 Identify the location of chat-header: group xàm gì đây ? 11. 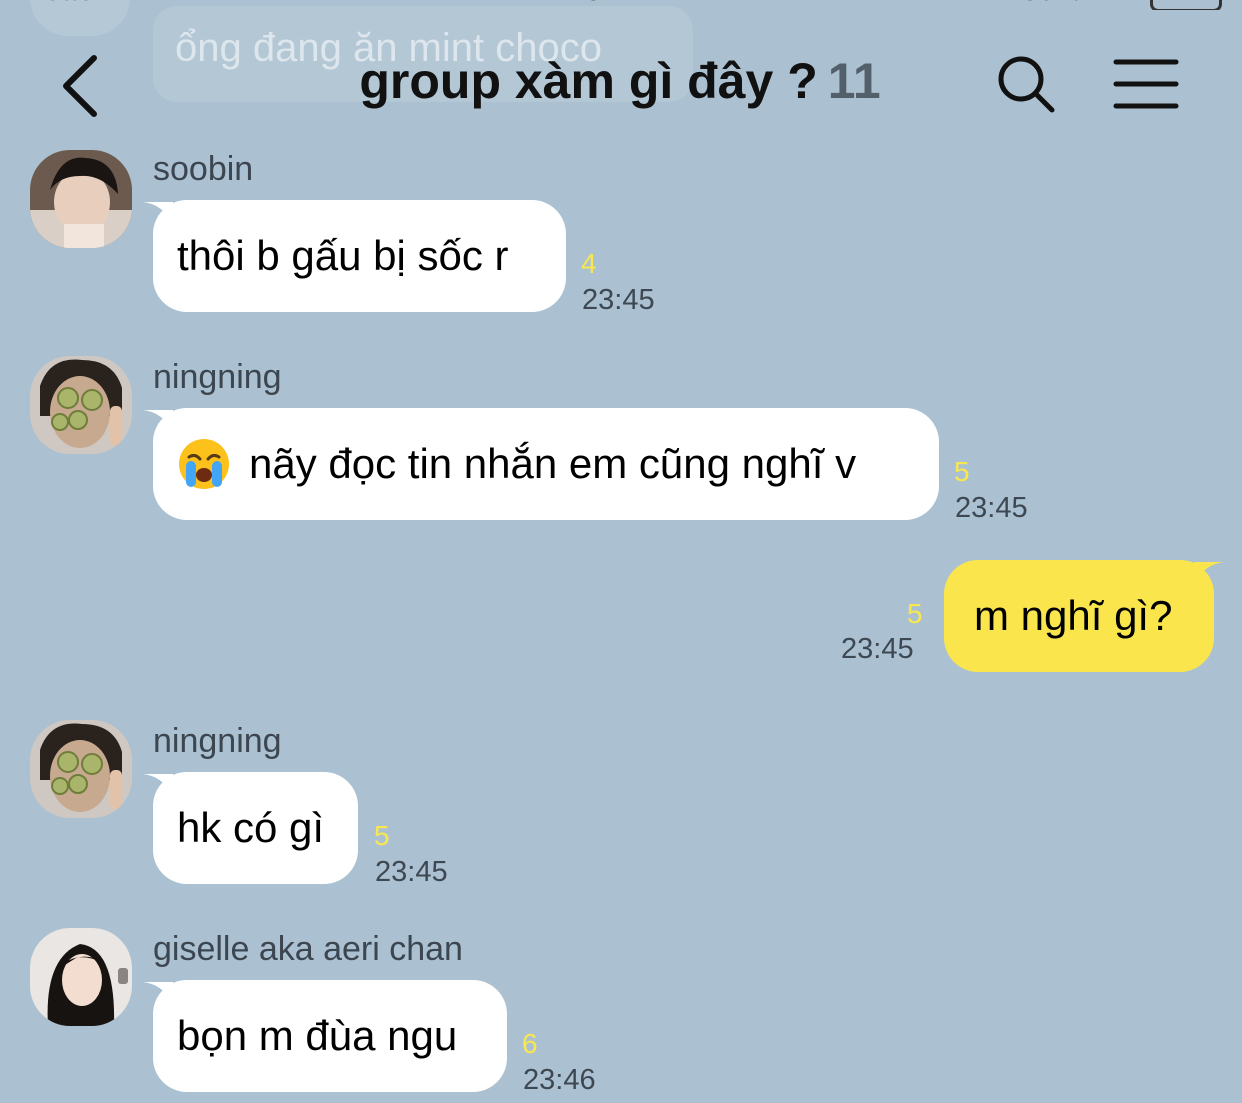
(620, 87).